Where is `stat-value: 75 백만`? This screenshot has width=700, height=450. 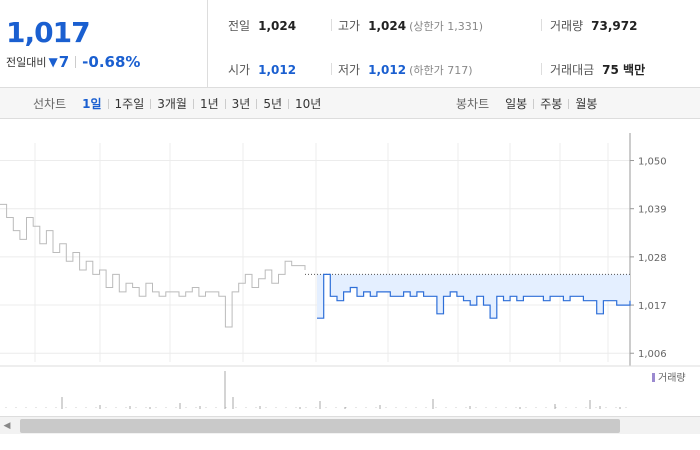 stat-value: 75 백만 is located at coordinates (624, 70).